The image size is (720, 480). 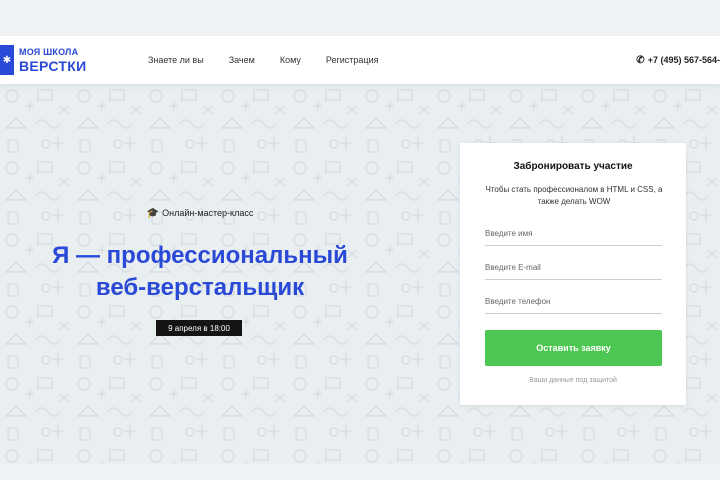 What do you see at coordinates (276, 60) in the screenshot?
I see `main-nav: Знаете ли вы Зачем Кому Регистрация` at bounding box center [276, 60].